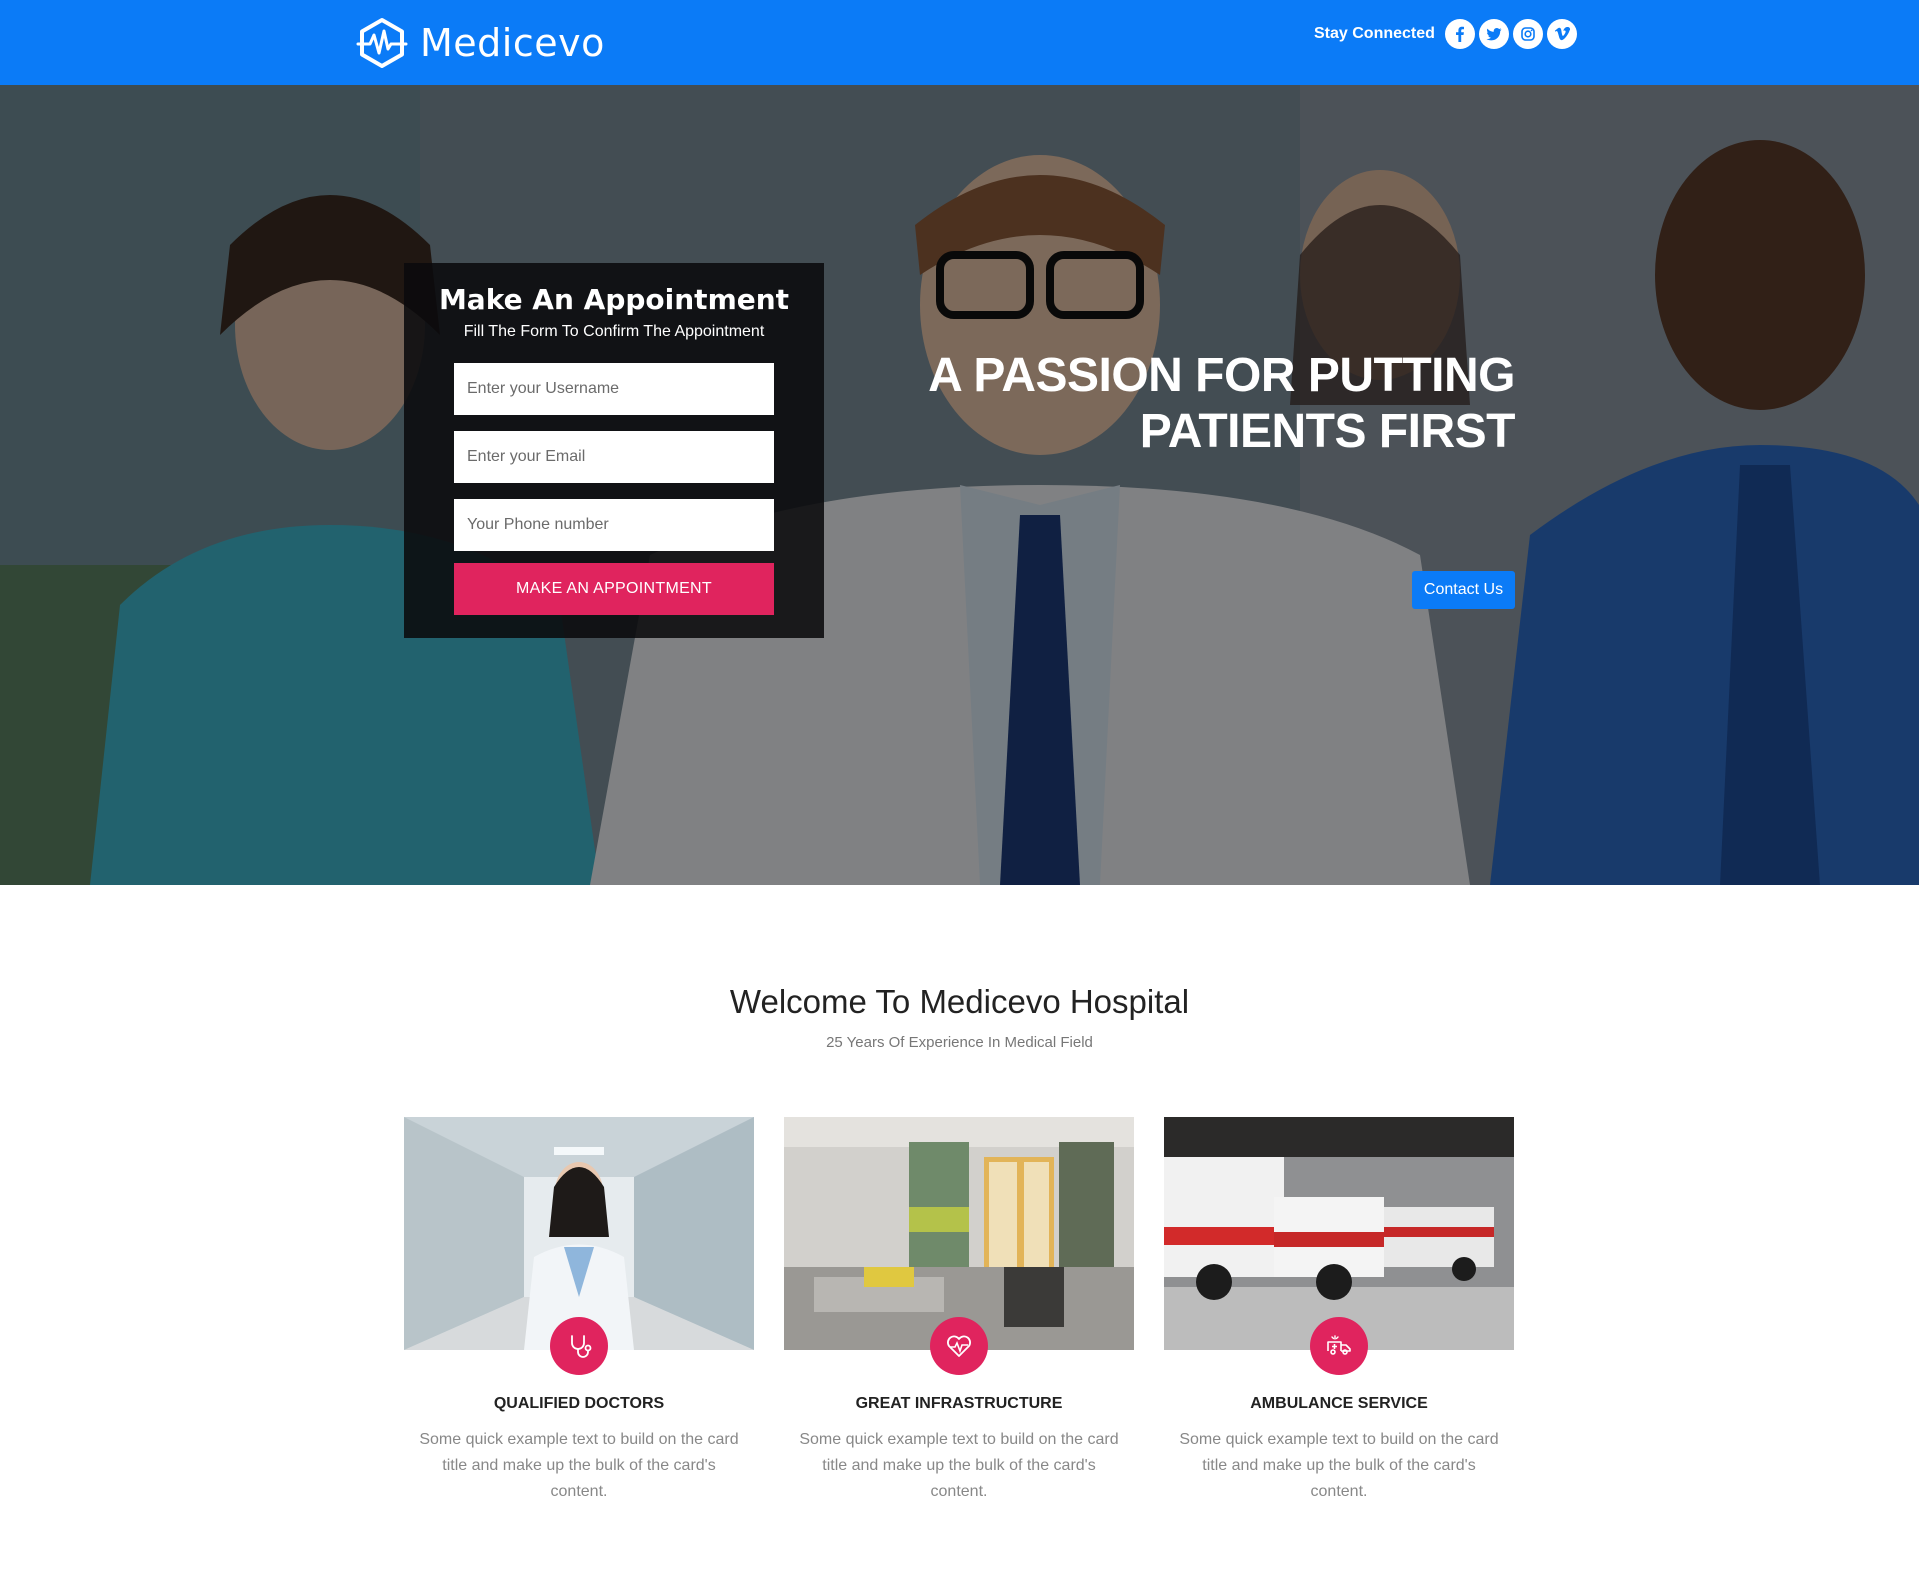 Image resolution: width=1919 pixels, height=1569 pixels. What do you see at coordinates (1493, 34) in the screenshot?
I see `twitter-icon` at bounding box center [1493, 34].